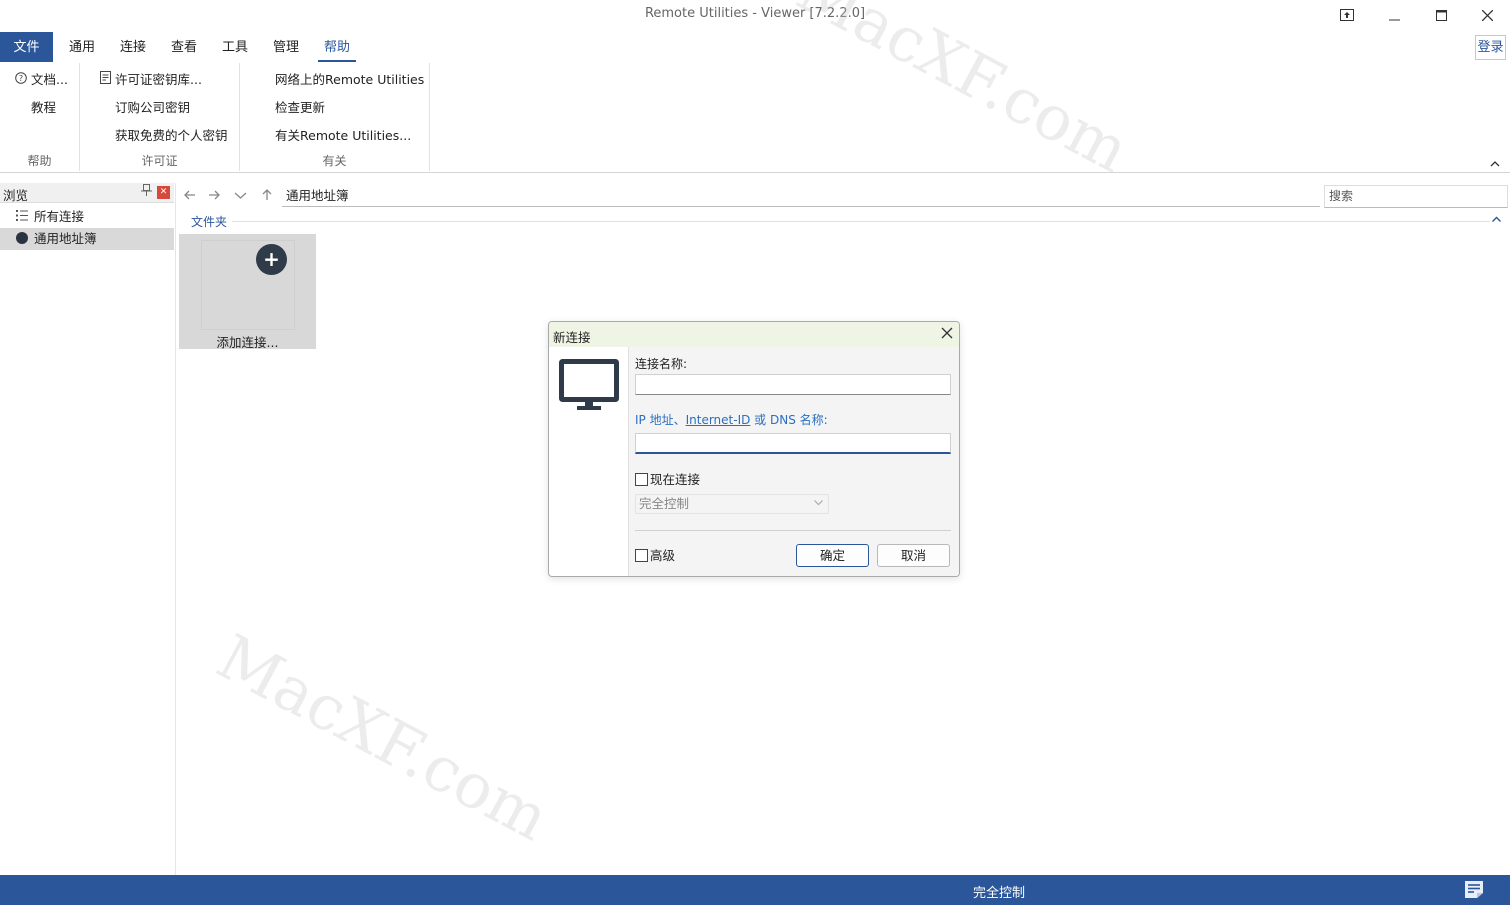 This screenshot has height=905, width=1510. What do you see at coordinates (1394, 15) in the screenshot?
I see `minimize-button` at bounding box center [1394, 15].